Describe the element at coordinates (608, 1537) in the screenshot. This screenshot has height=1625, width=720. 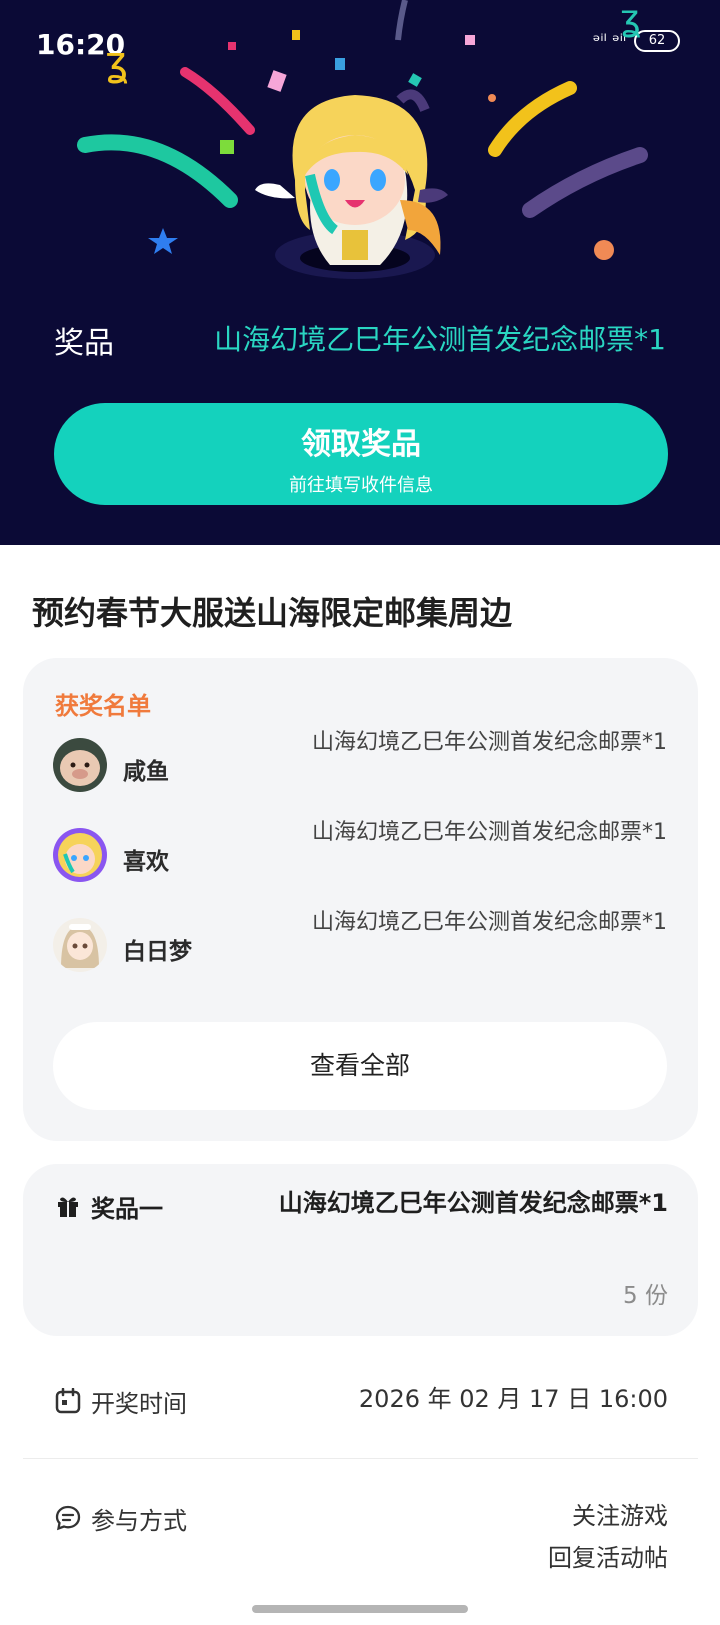
I see `participation-values: 关注游戏 回复活动帖` at that location.